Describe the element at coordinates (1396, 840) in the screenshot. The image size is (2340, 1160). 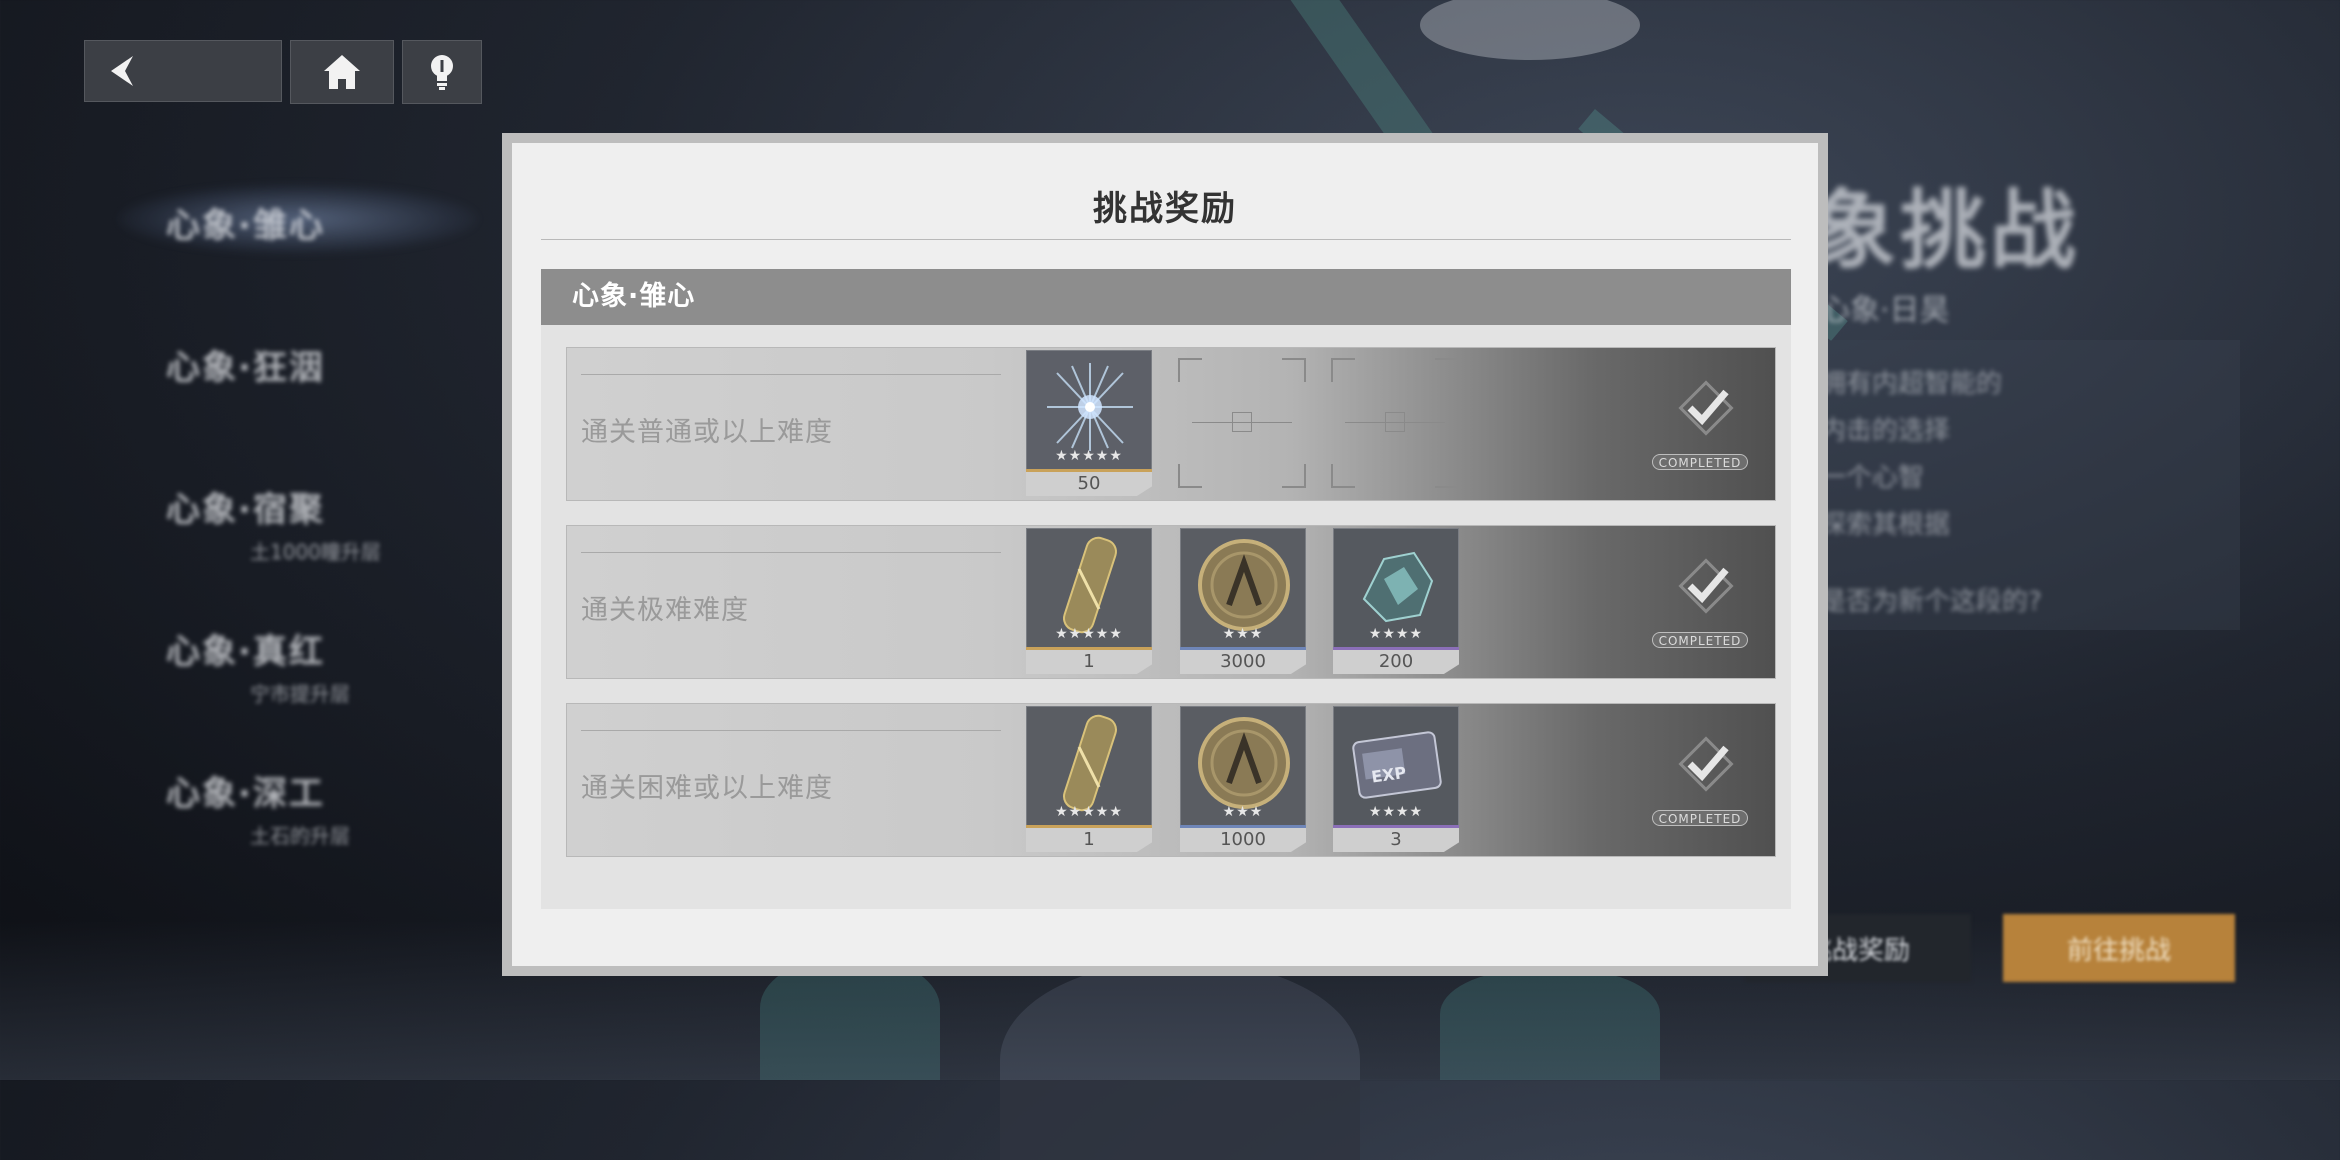
I see `reward-quantity: 3` at that location.